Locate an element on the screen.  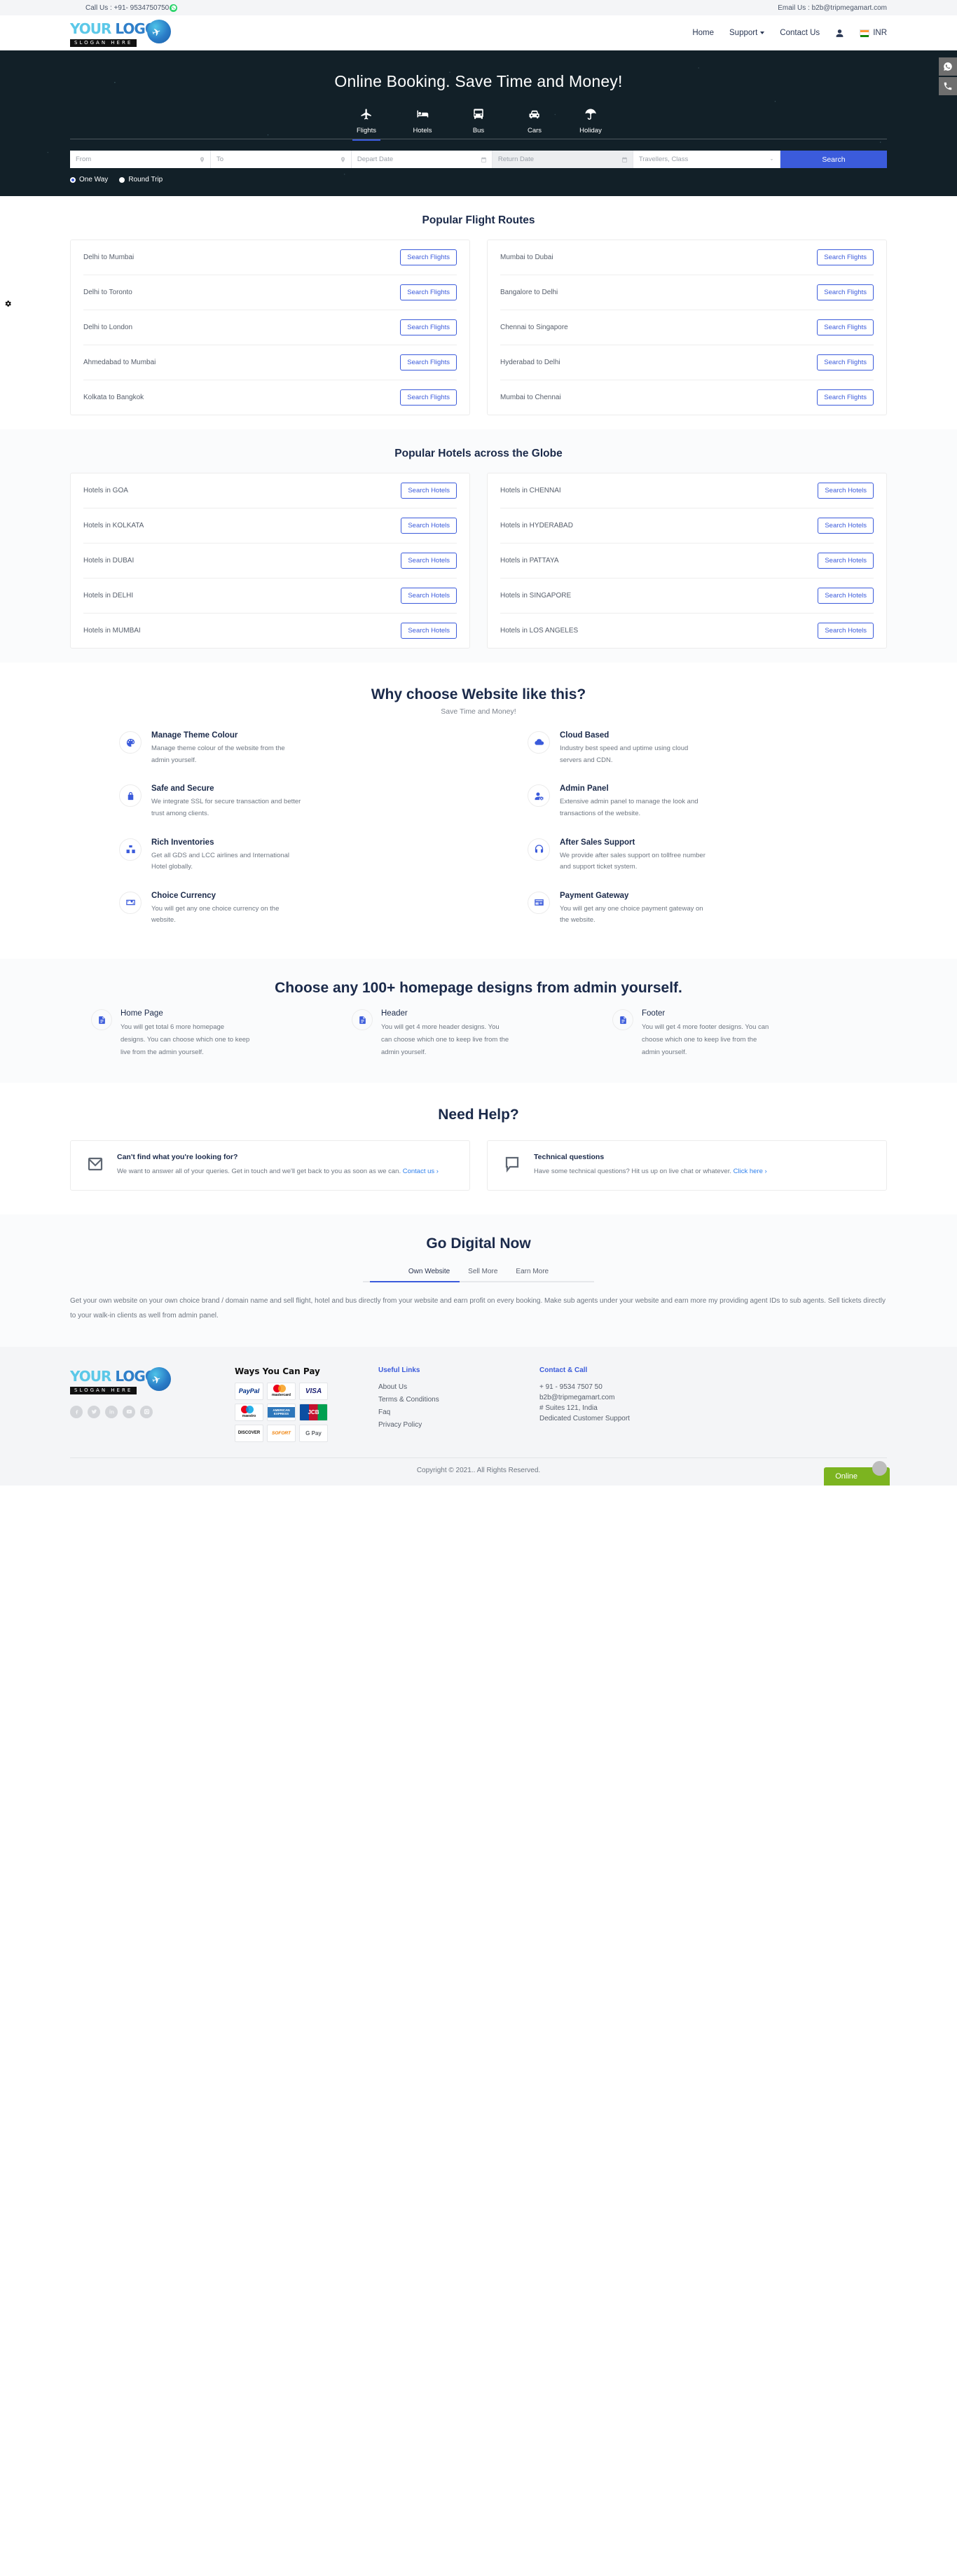
depart-date-field: Depart Date is located at coordinates (422, 159).